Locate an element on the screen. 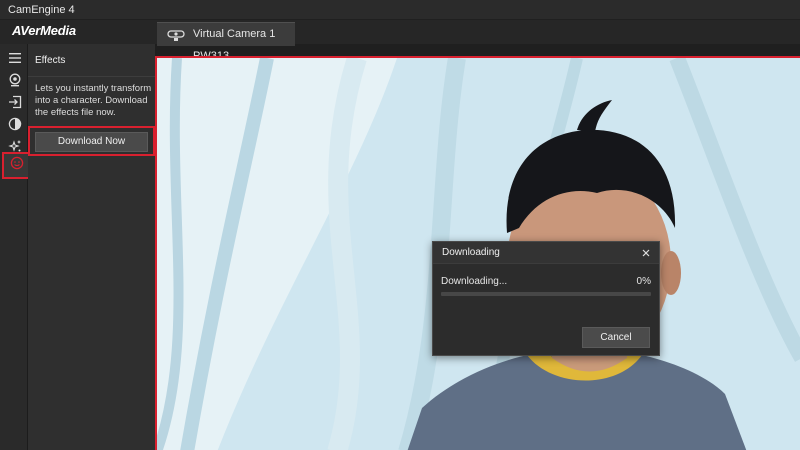 Image resolution: width=800 pixels, height=450 pixels. camera-button is located at coordinates (15, 82).